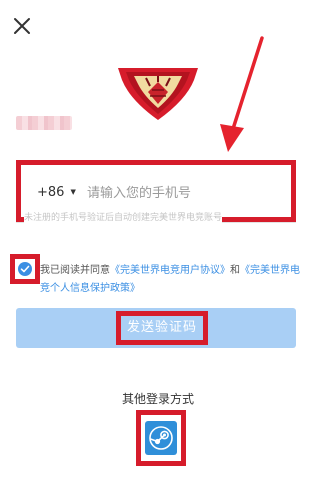  I want to click on steam-login-highlight, so click(161, 438).